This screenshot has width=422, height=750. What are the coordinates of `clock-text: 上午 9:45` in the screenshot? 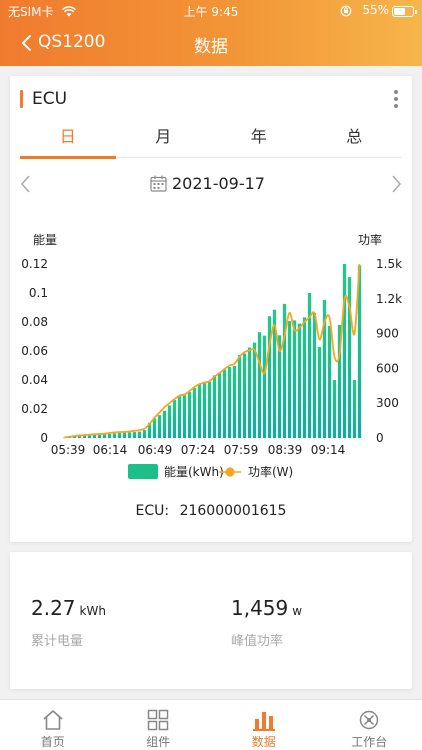 It's located at (211, 12).